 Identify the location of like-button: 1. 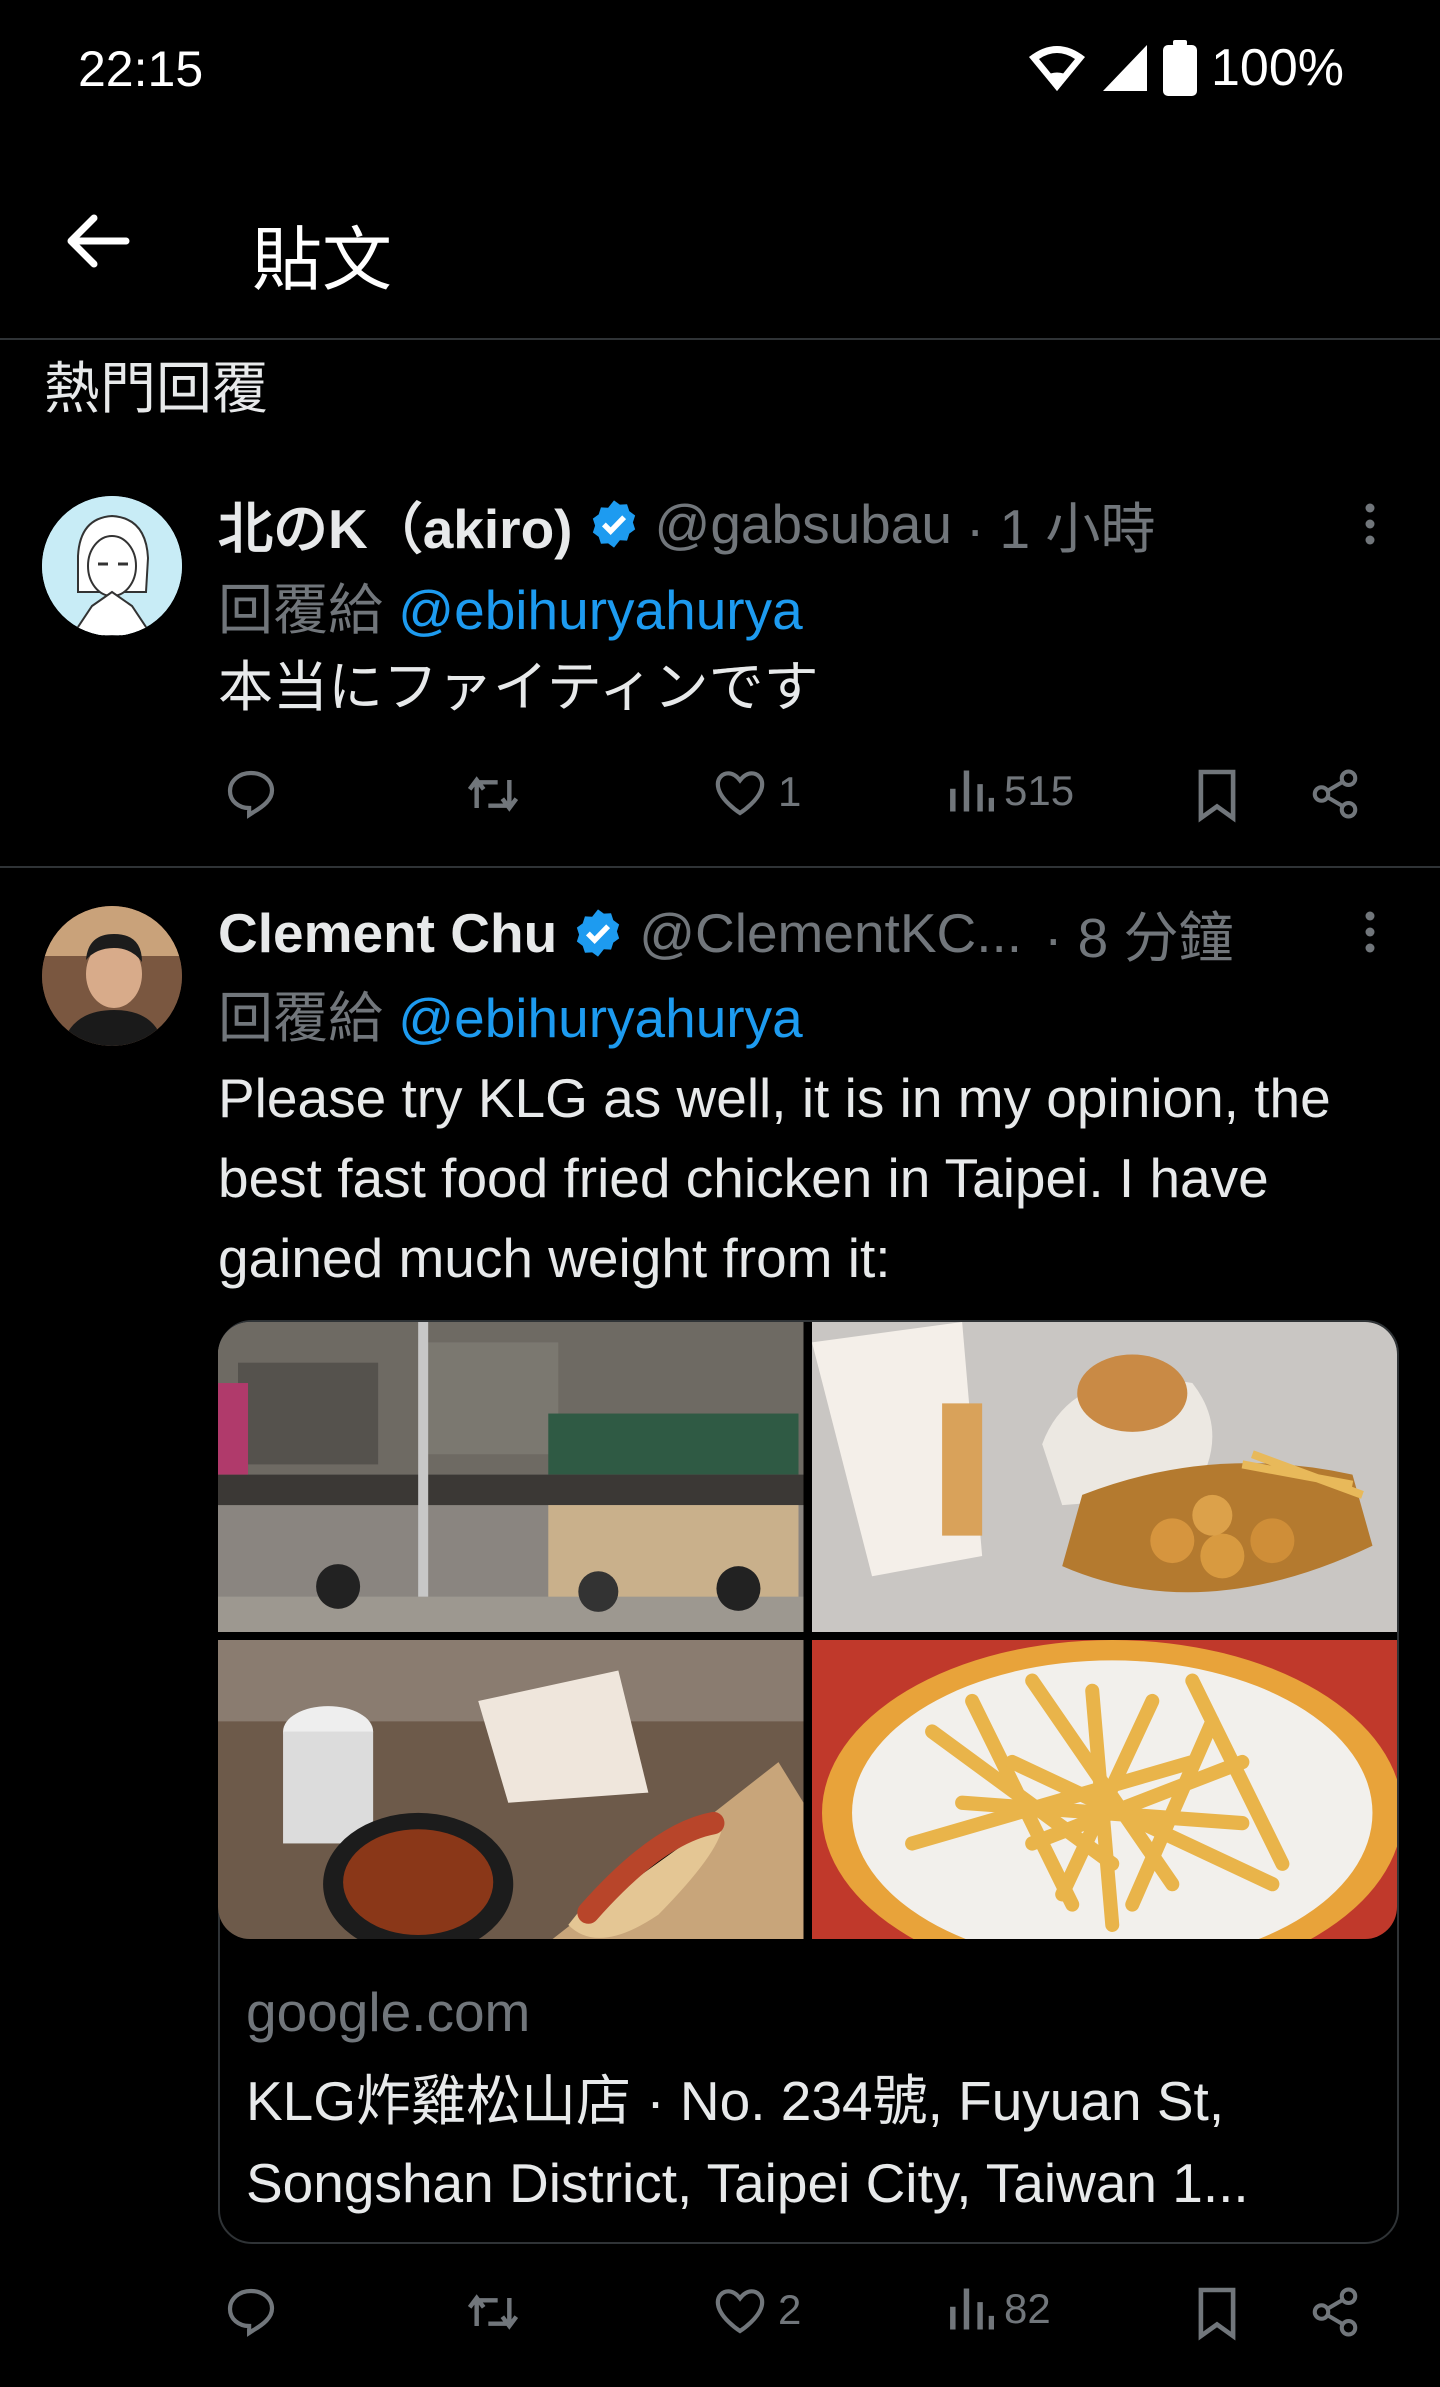
(756, 792).